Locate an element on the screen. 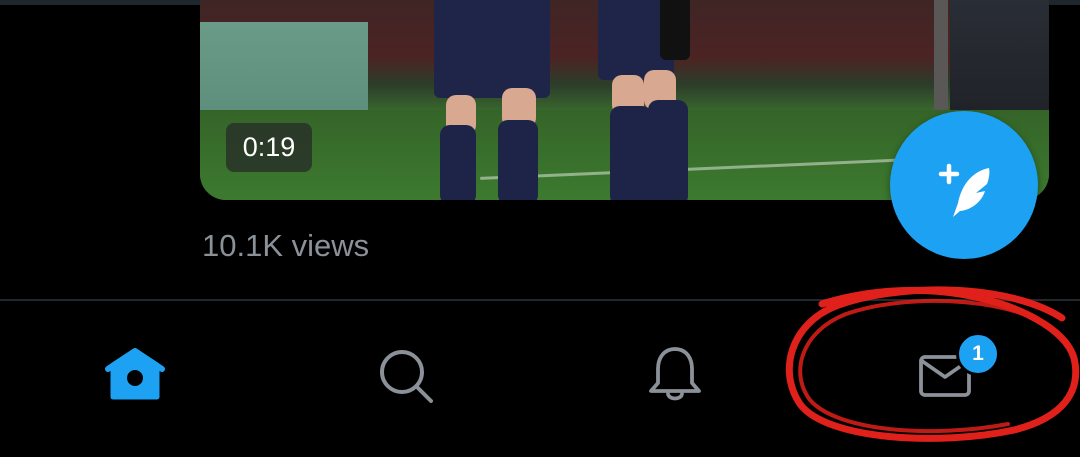  bottom-nav-divider is located at coordinates (540, 300).